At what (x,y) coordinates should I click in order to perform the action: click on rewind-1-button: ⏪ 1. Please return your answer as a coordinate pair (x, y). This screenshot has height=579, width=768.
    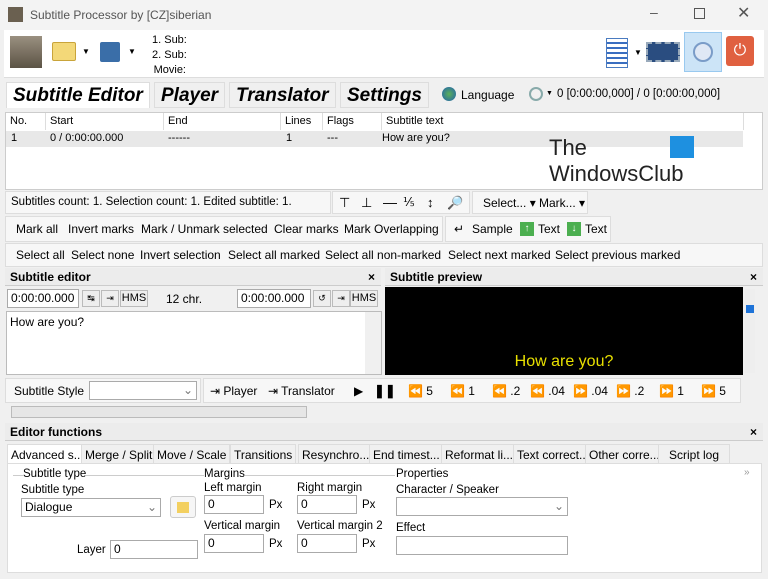
    Looking at the image, I should click on (462, 391).